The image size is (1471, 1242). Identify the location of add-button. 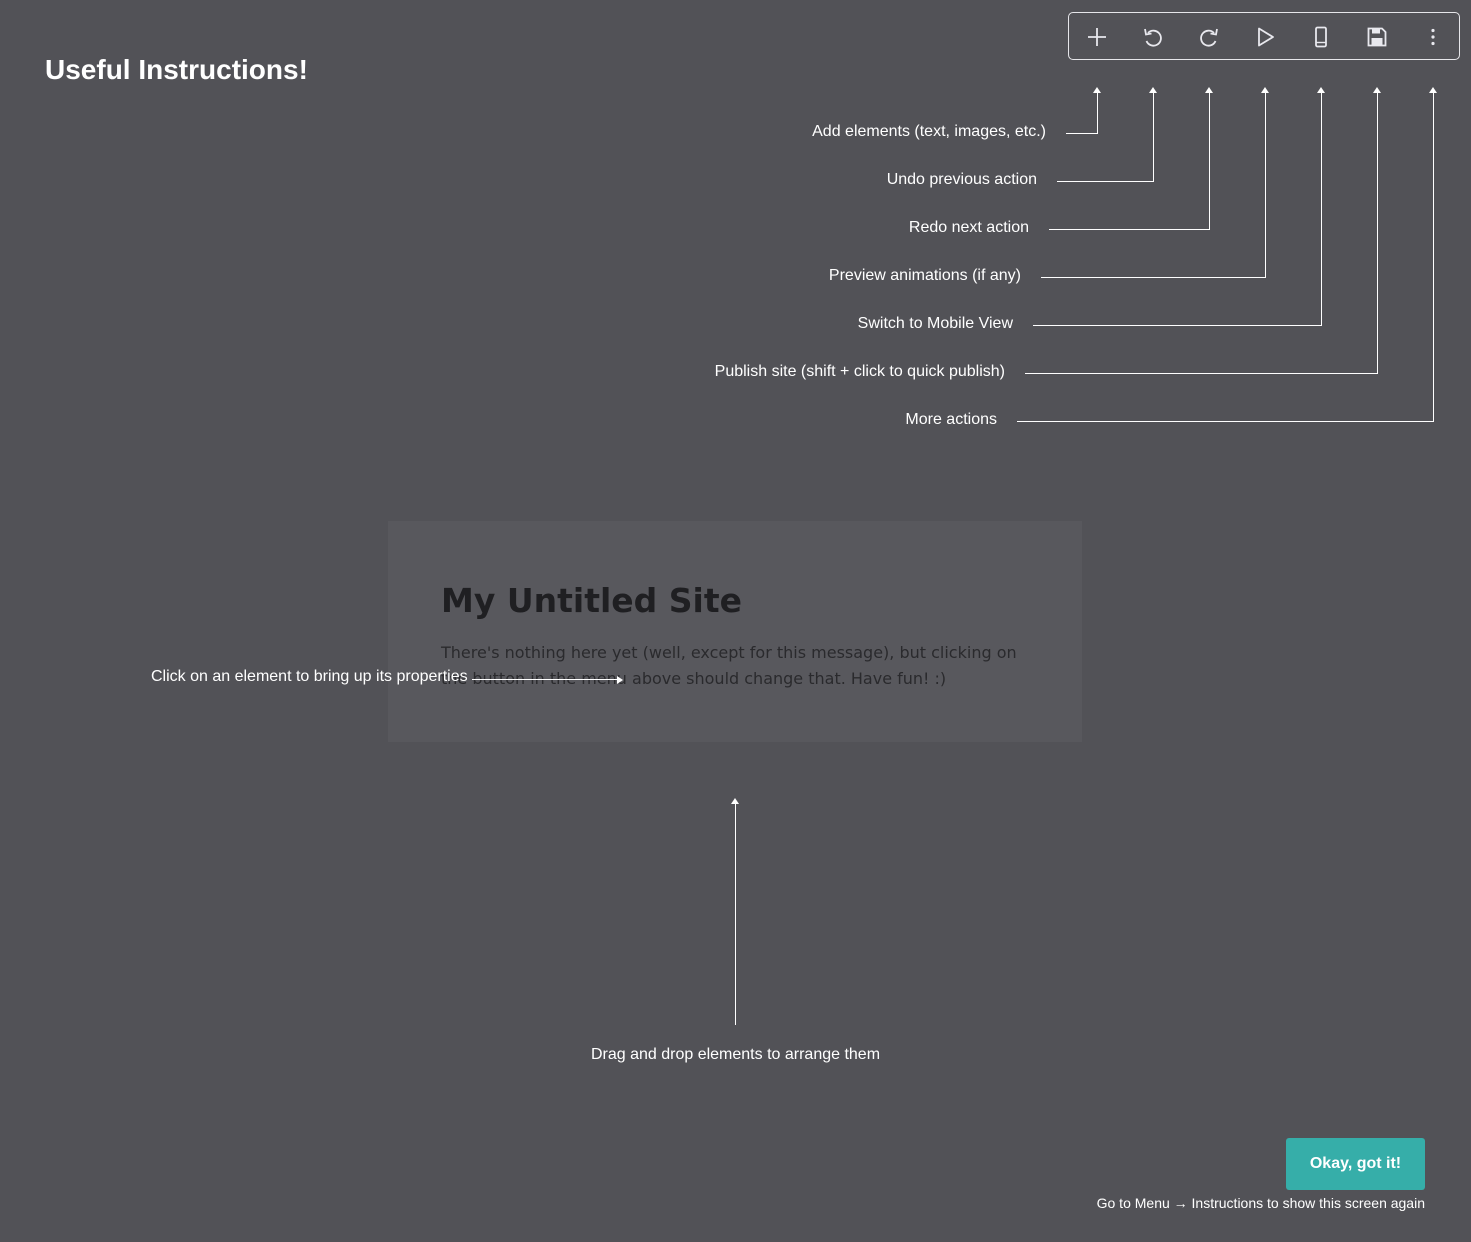
(1097, 37).